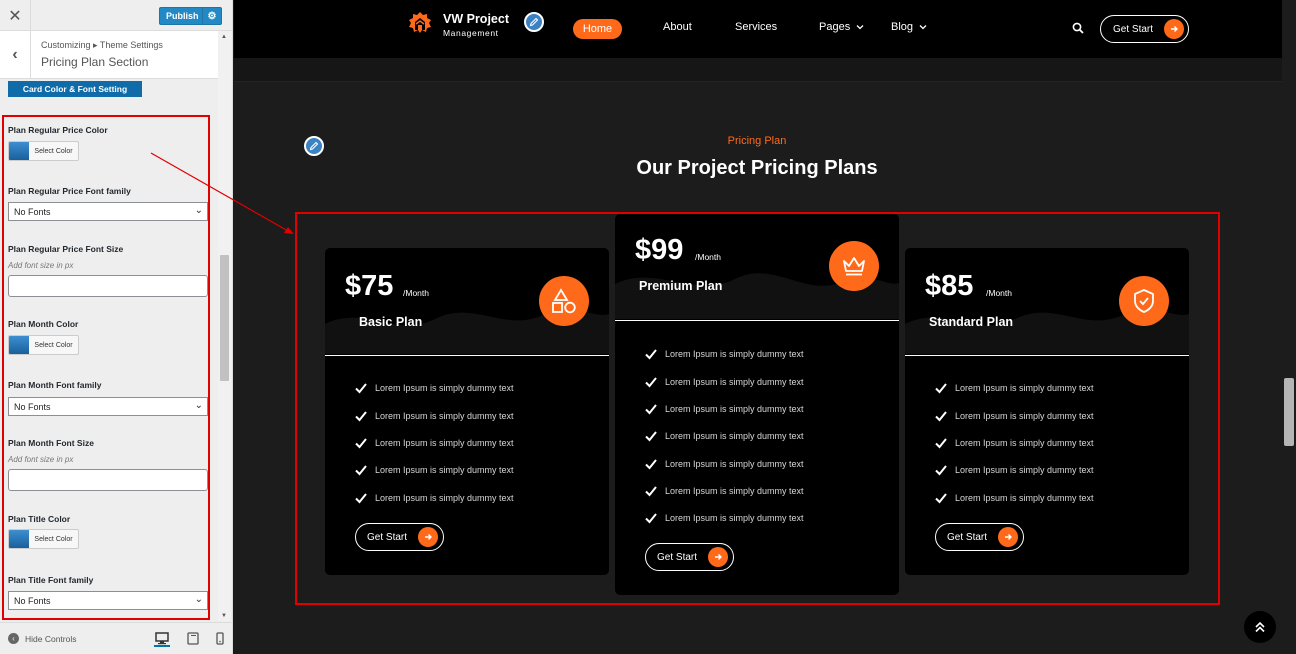 Image resolution: width=1296 pixels, height=654 pixels. What do you see at coordinates (224, 37) in the screenshot?
I see `scroll-up-icon: ▲` at bounding box center [224, 37].